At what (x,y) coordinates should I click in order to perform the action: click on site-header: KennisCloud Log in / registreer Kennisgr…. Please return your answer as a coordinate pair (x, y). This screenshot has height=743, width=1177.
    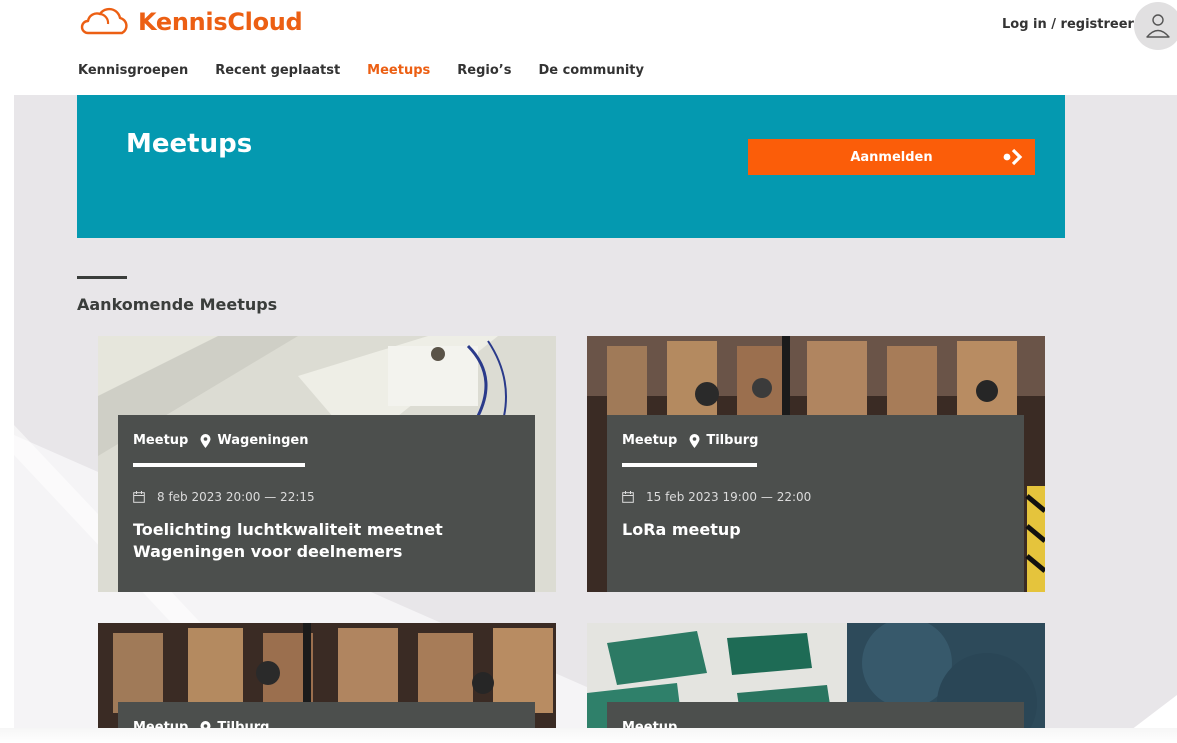
    Looking at the image, I should click on (588, 47).